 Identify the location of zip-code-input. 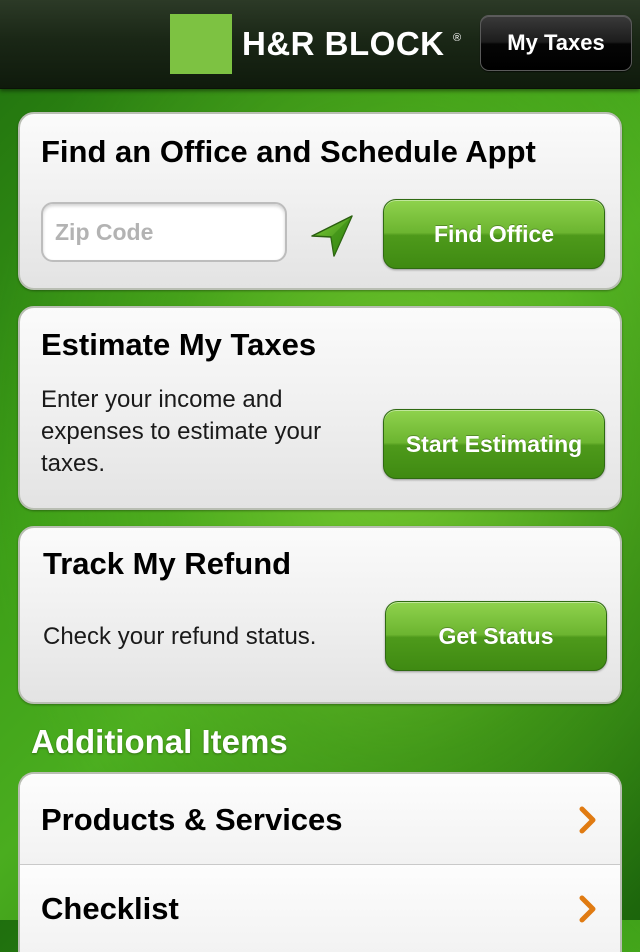
(164, 232).